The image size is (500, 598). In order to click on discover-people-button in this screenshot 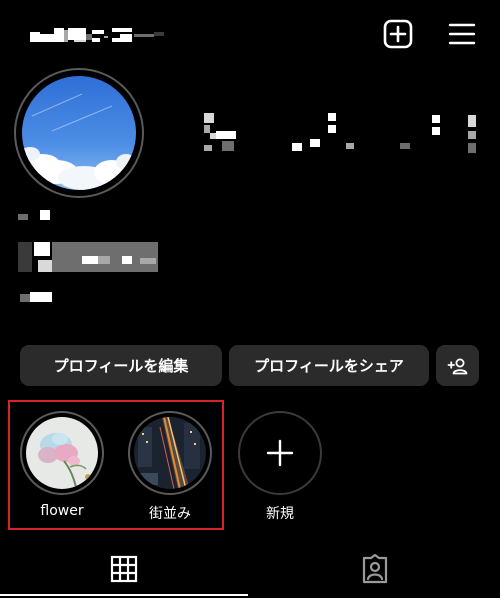, I will do `click(457, 365)`.